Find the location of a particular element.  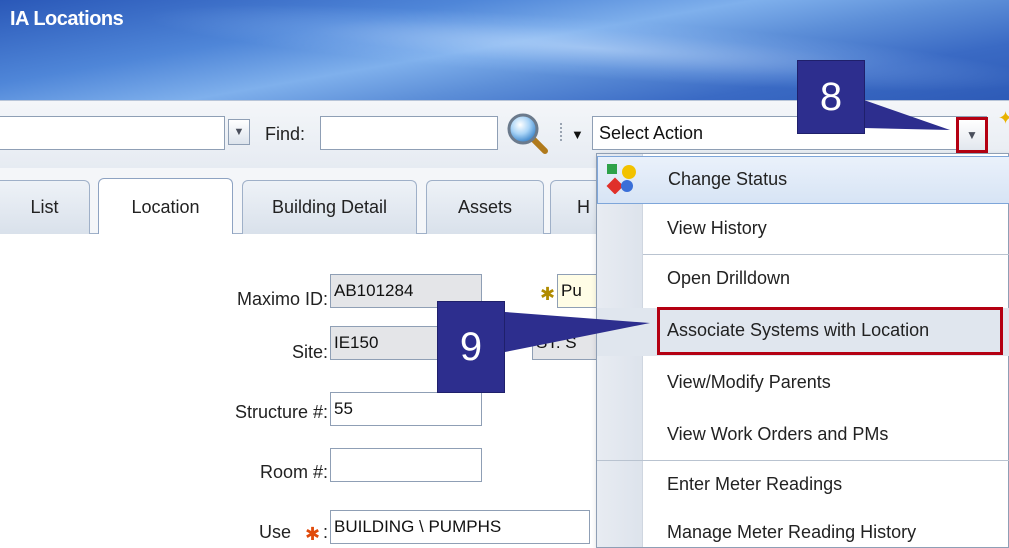

menu-item-open-drilldown: Open Drilldown is located at coordinates (803, 280).